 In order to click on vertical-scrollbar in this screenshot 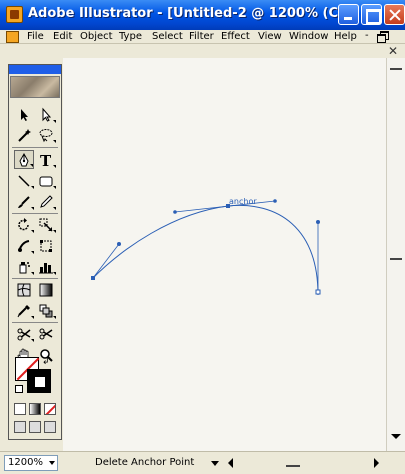, I will do `click(395, 254)`.